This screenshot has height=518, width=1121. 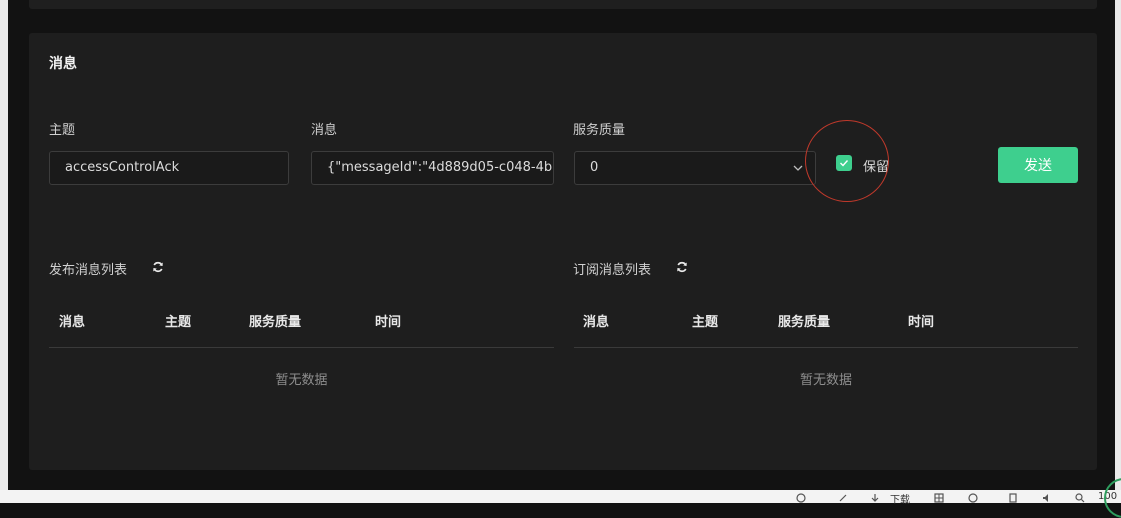 What do you see at coordinates (900, 498) in the screenshot?
I see `download-label: 下载` at bounding box center [900, 498].